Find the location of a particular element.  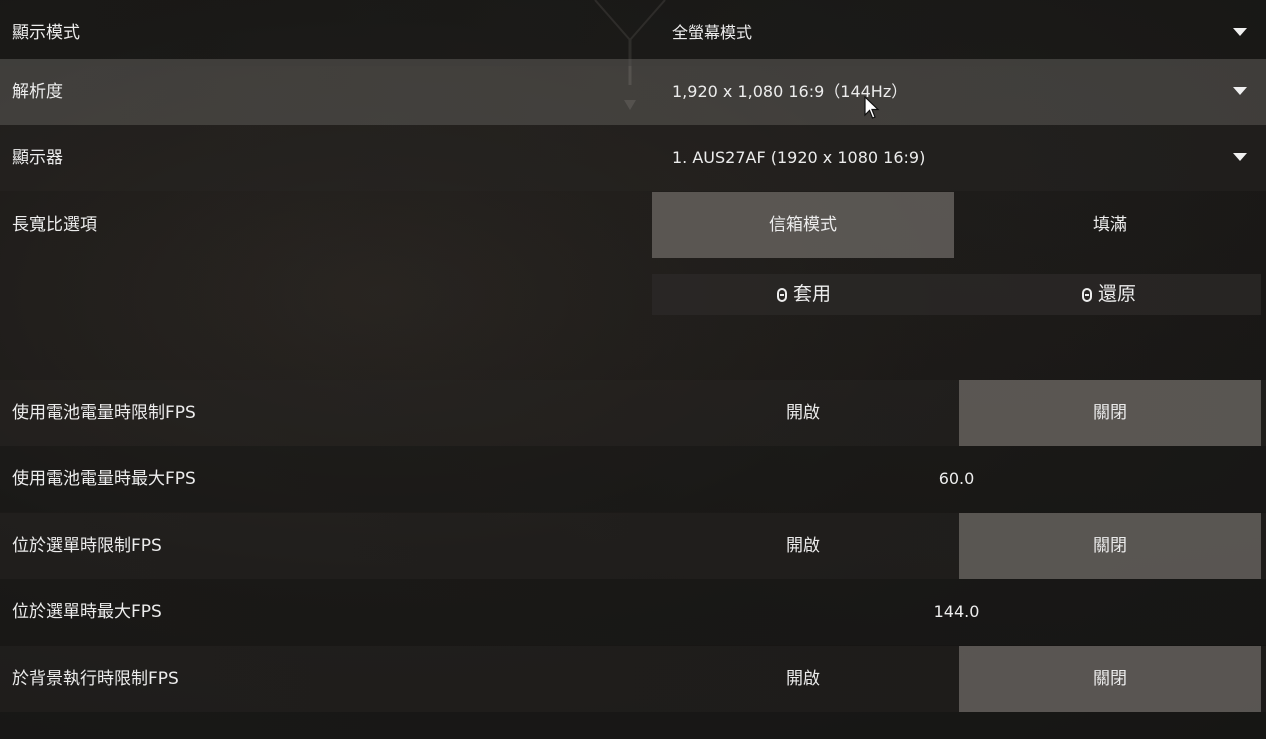

background-fps-limit-on: 開啟 is located at coordinates (803, 679).